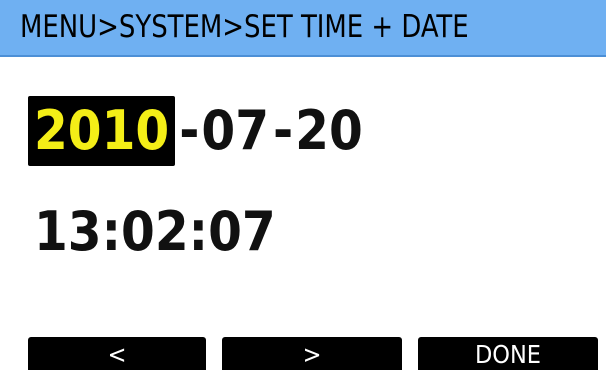 The width and height of the screenshot is (606, 370). What do you see at coordinates (508, 353) in the screenshot?
I see `done-button: DONE` at bounding box center [508, 353].